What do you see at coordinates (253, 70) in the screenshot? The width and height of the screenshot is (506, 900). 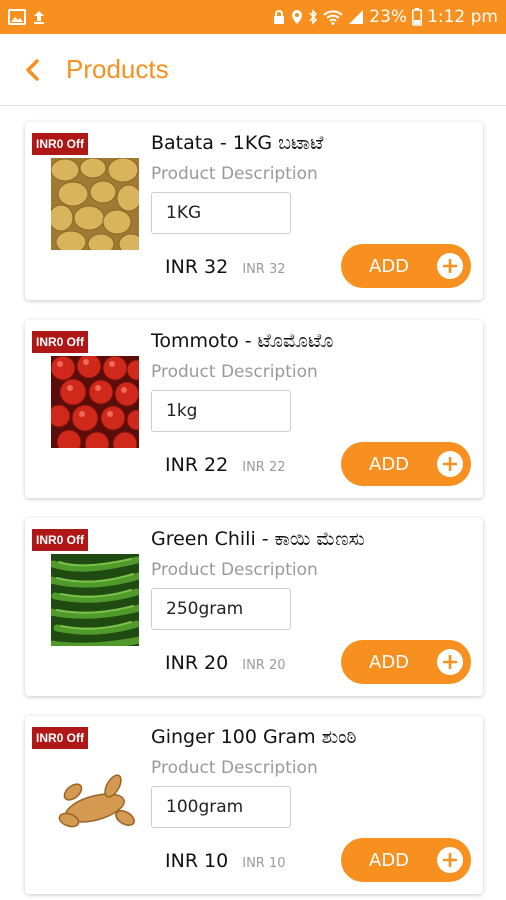 I see `app-bar: Products` at bounding box center [253, 70].